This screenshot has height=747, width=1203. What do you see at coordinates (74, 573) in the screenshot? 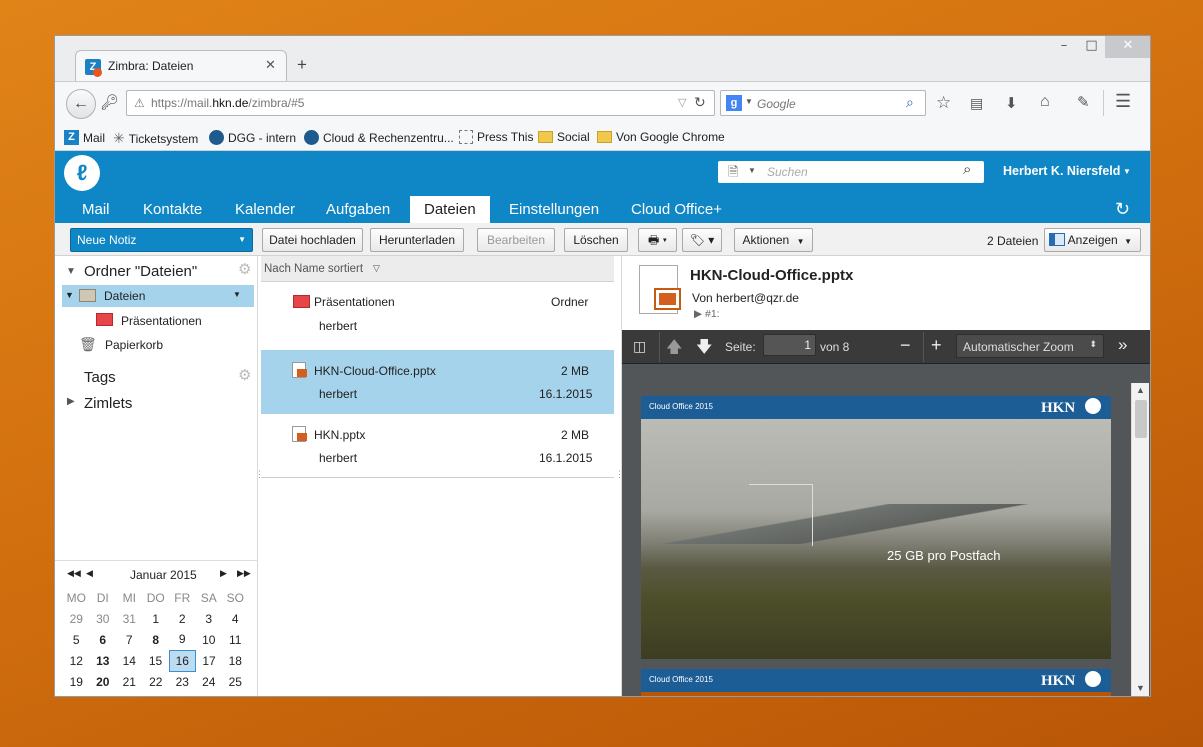
I see `prev-year-icon: ◀◀` at bounding box center [74, 573].